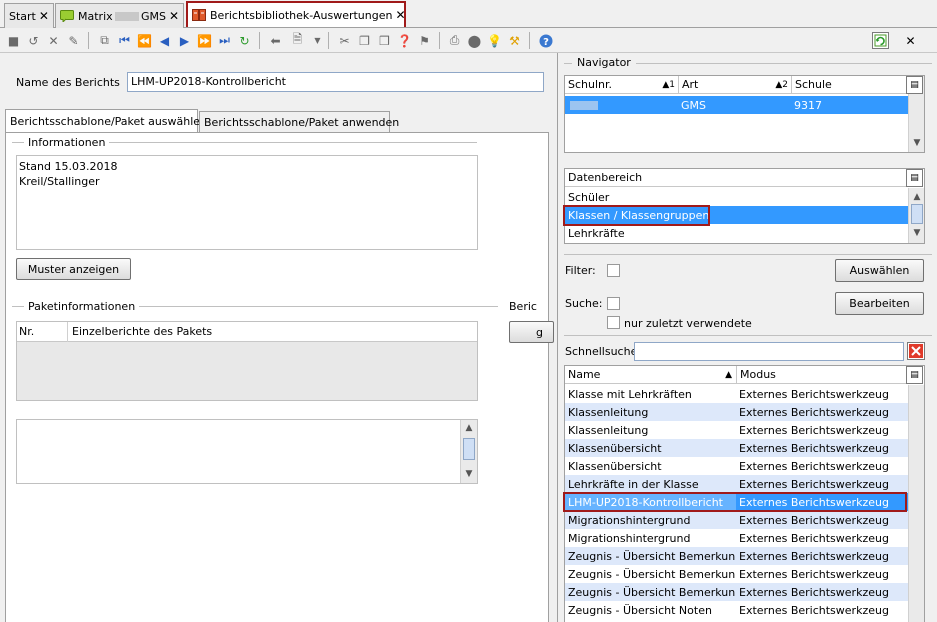  Describe the element at coordinates (33, 40) in the screenshot. I see `undo-icon: ↺` at that location.